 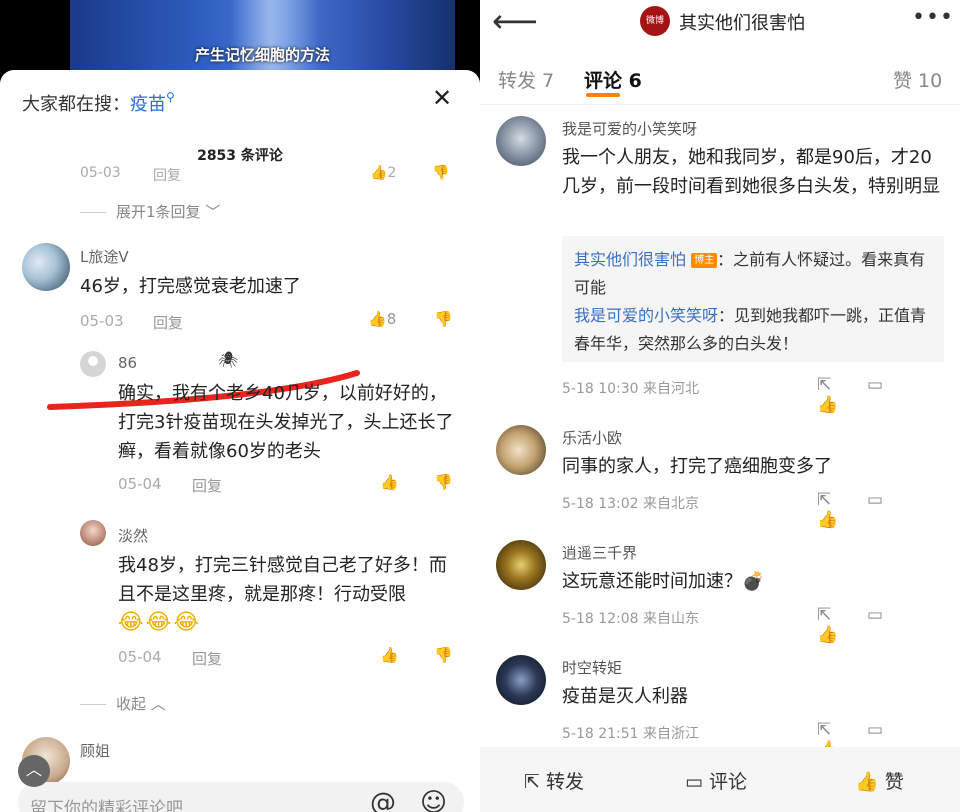 I want to click on reply-username: 我是可爱的小笑笑呀, so click(x=646, y=315).